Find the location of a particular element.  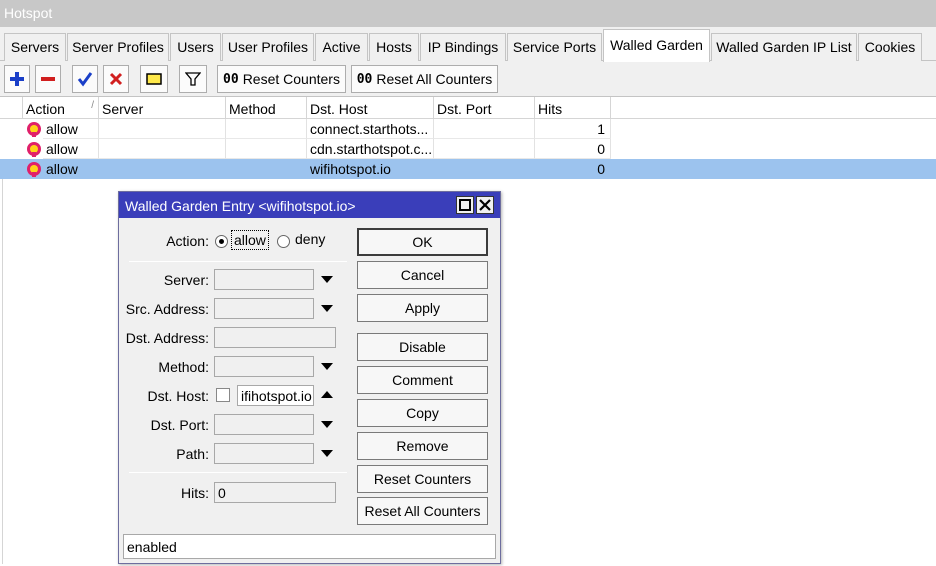

col-hits: Hits is located at coordinates (573, 108).